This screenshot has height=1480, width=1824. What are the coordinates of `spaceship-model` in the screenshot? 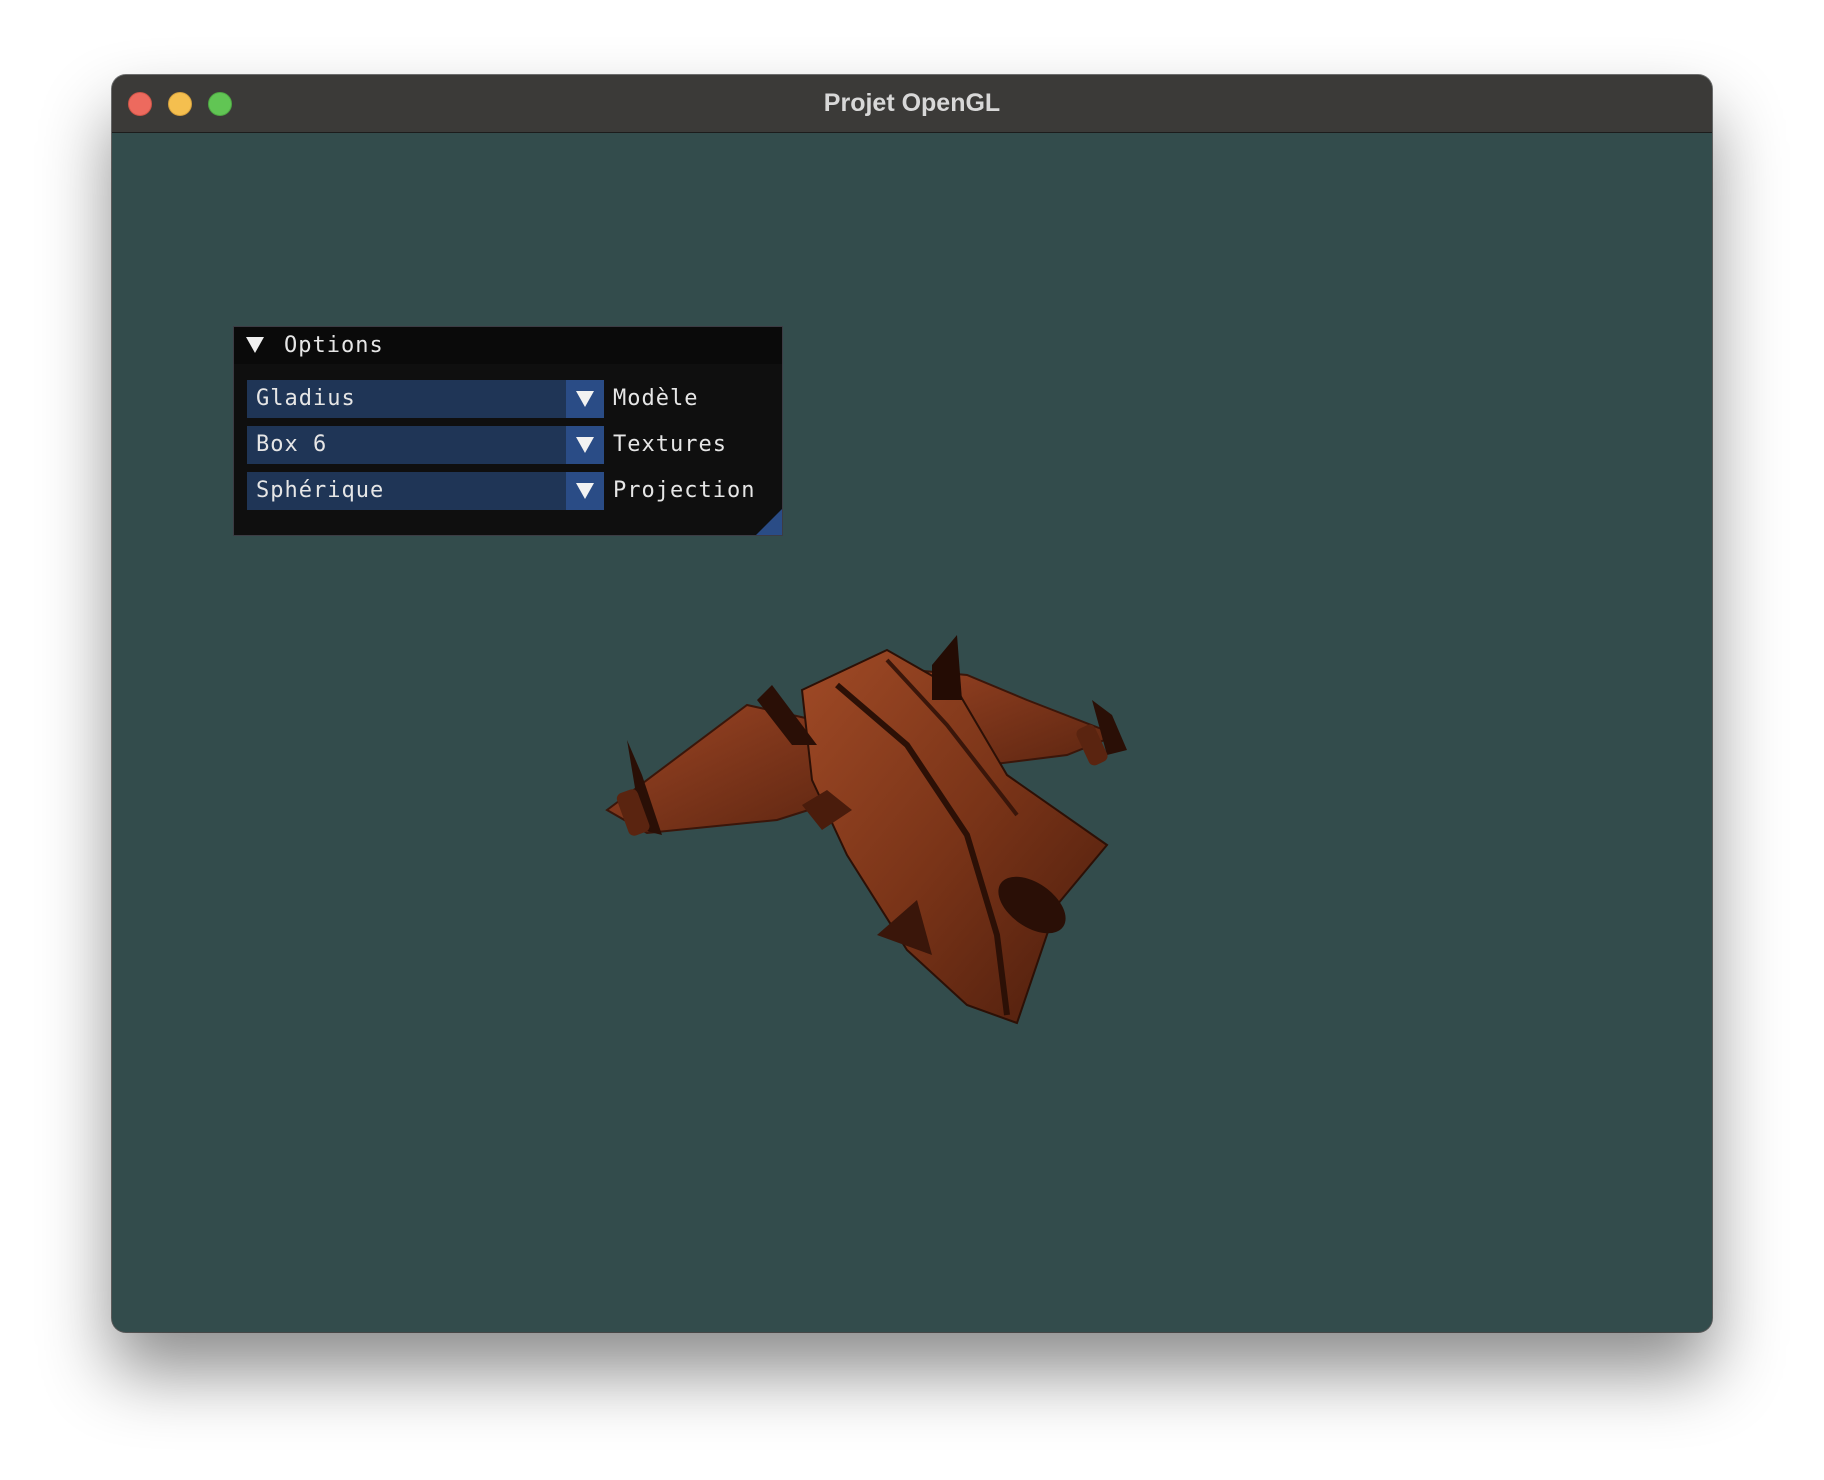 It's located at (867, 820).